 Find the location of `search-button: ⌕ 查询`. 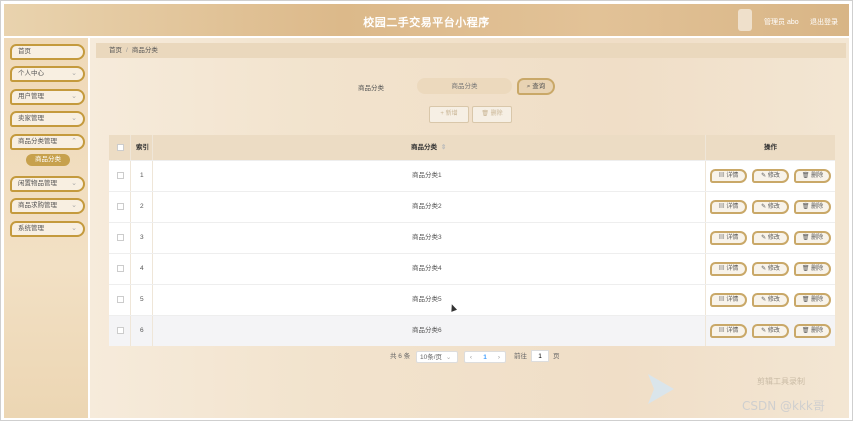

search-button: ⌕ 查询 is located at coordinates (536, 86).